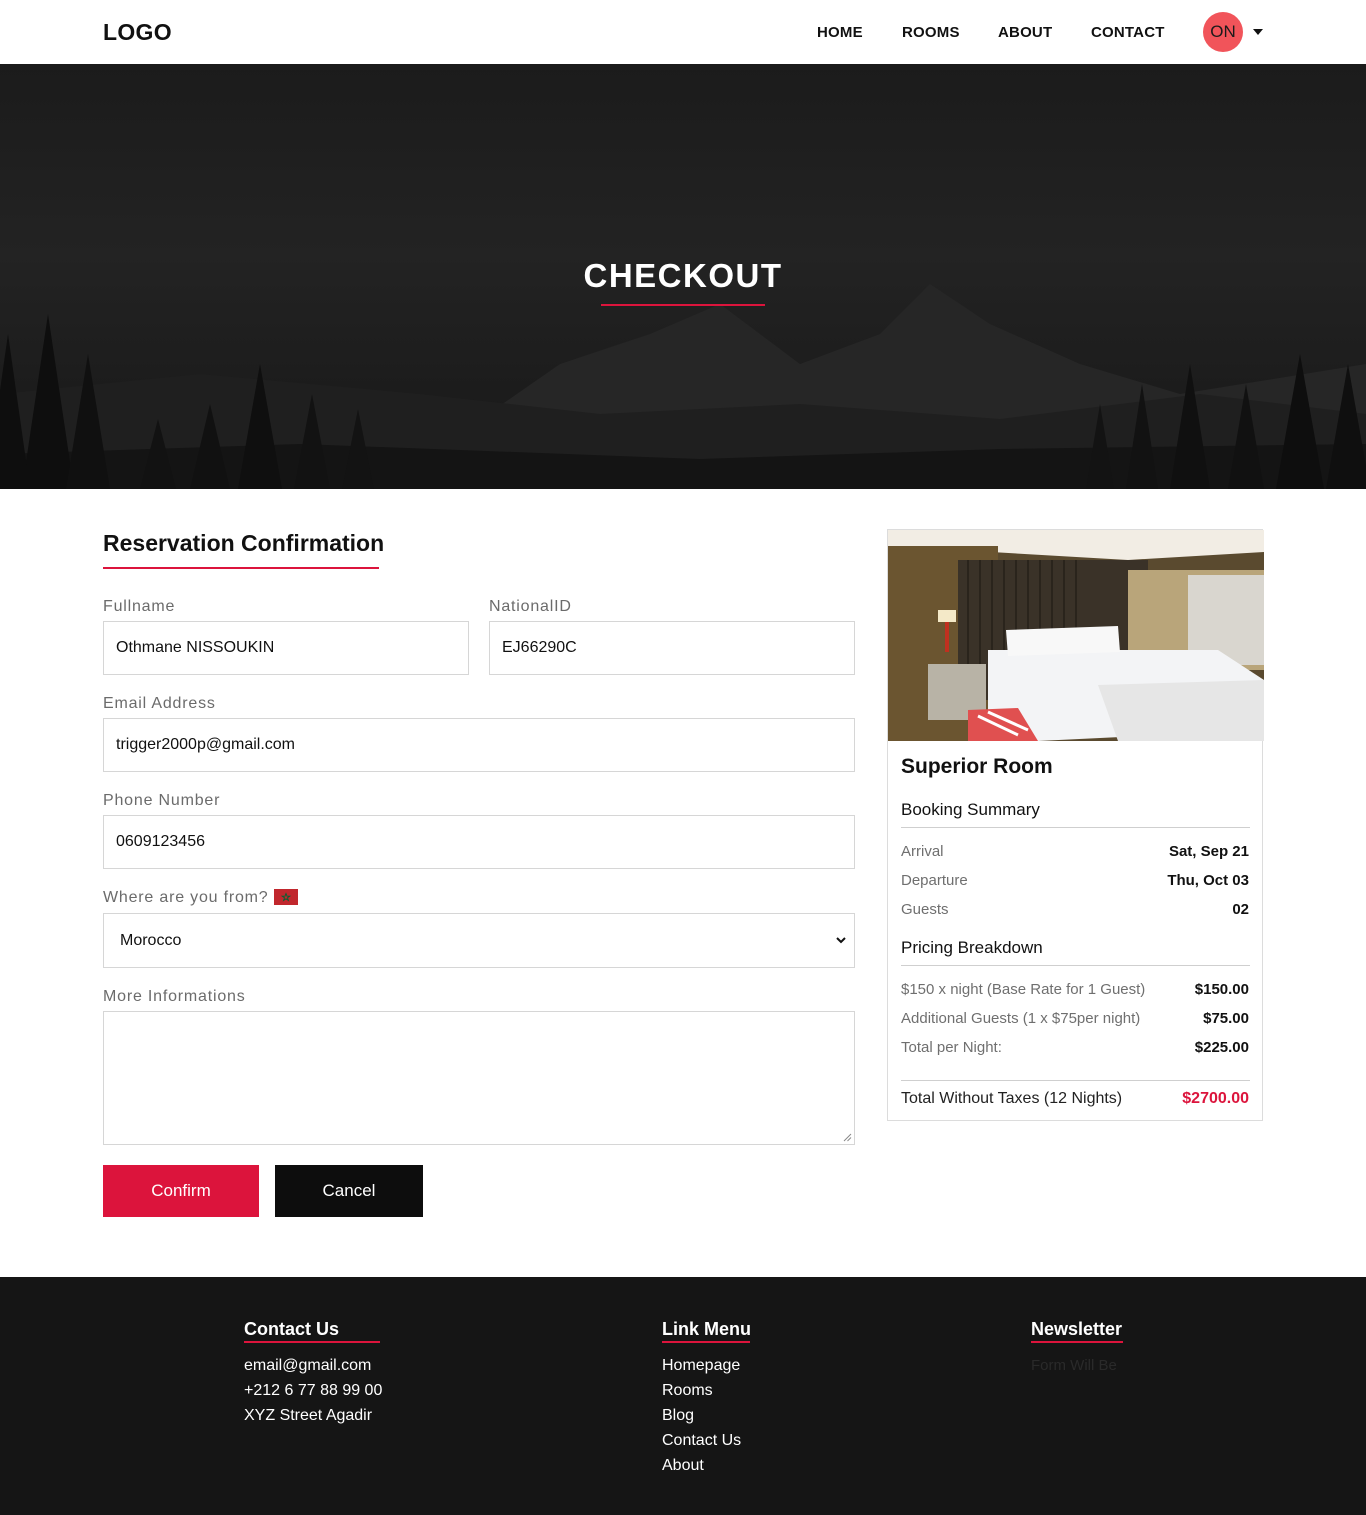  I want to click on nationalid-label: NationalID, so click(530, 606).